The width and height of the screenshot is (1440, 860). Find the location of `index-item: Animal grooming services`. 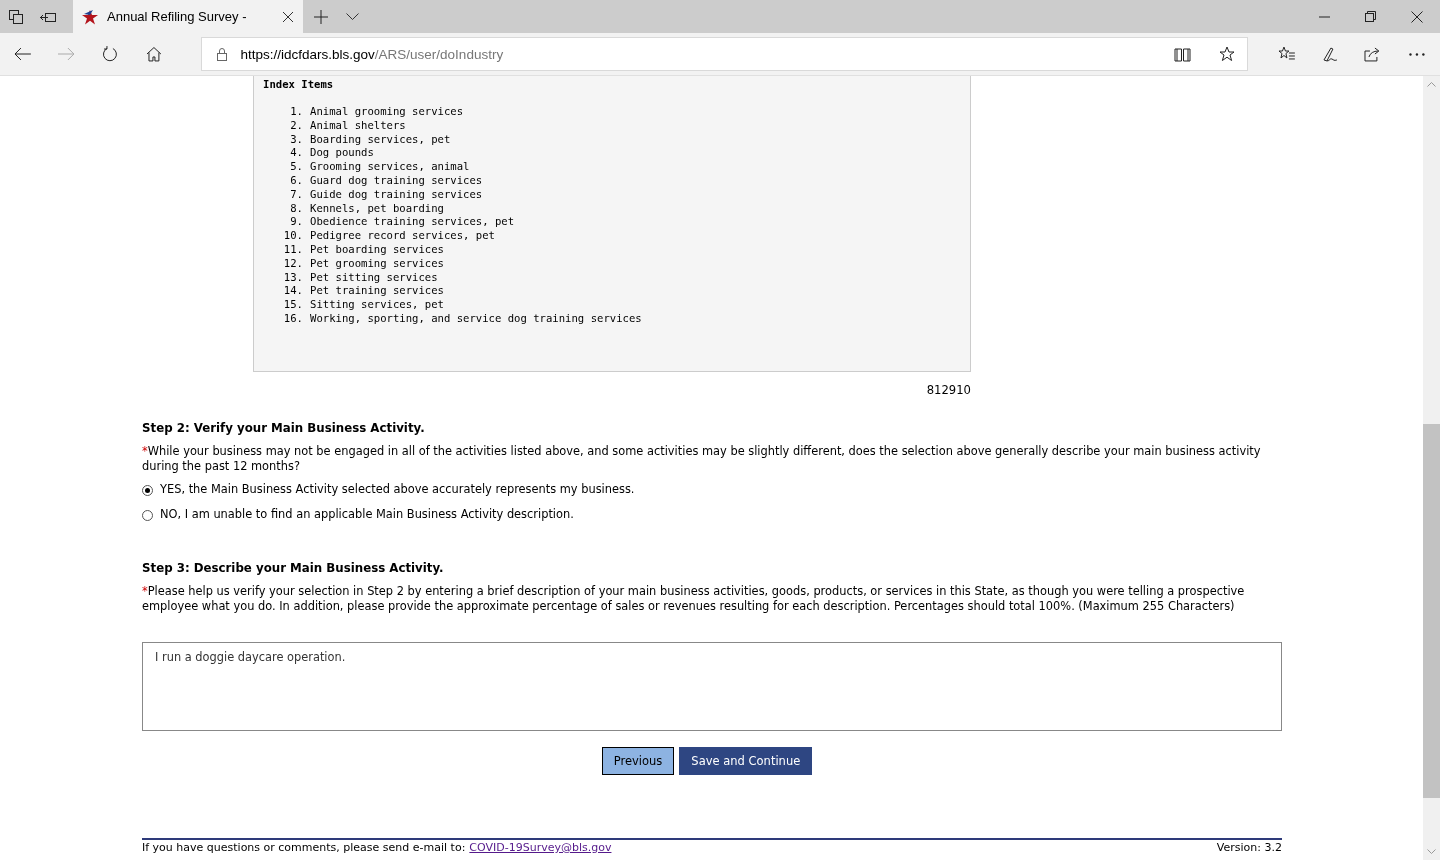

index-item: Animal grooming services is located at coordinates (387, 112).